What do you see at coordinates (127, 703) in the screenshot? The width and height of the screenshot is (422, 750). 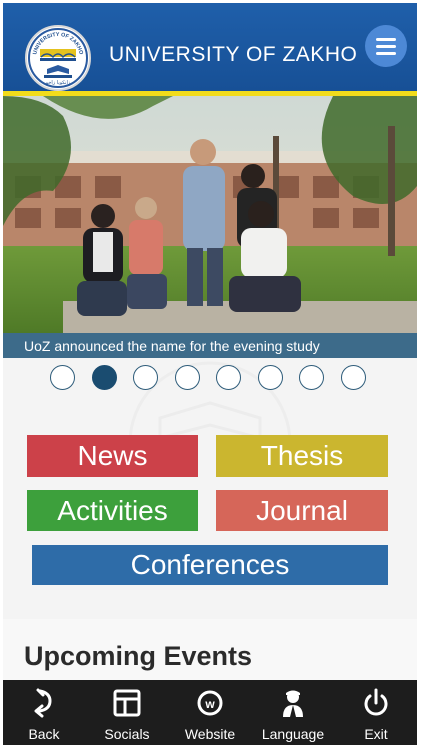 I see `socials-icon` at bounding box center [127, 703].